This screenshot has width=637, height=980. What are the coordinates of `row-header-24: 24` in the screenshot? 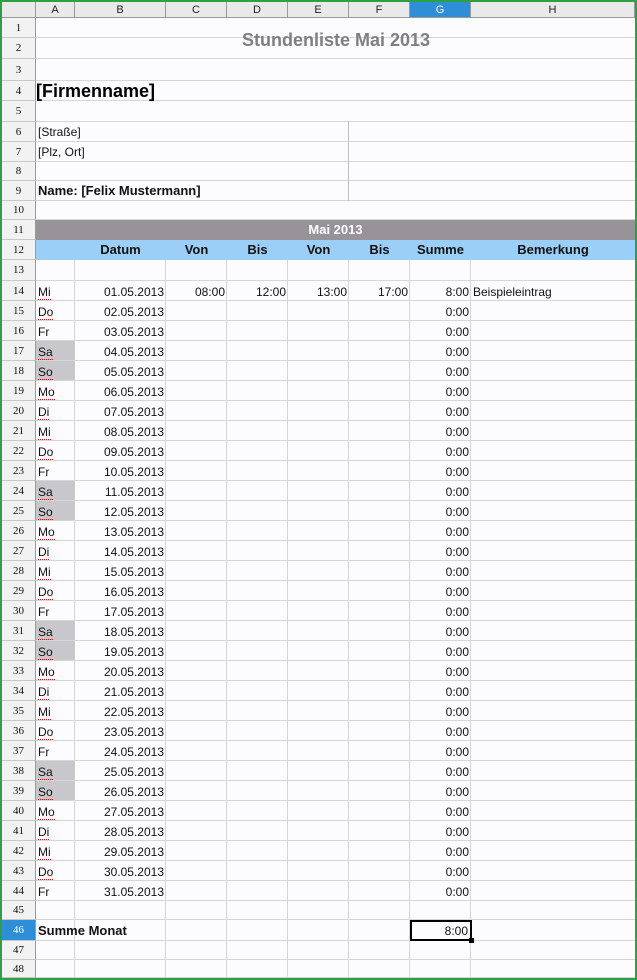 It's located at (19, 491).